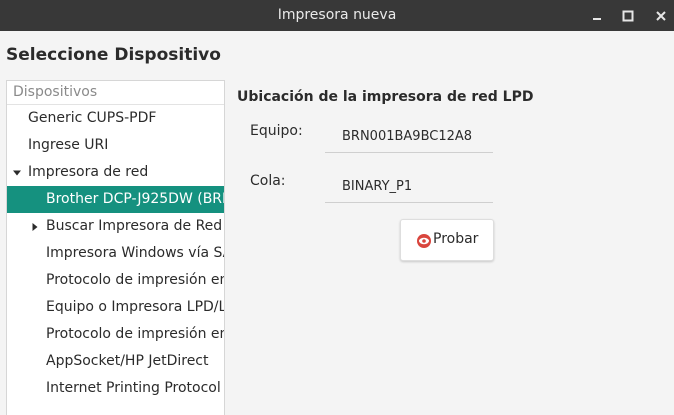 Image resolution: width=674 pixels, height=415 pixels. I want to click on probe-button-label: Probar, so click(456, 239).